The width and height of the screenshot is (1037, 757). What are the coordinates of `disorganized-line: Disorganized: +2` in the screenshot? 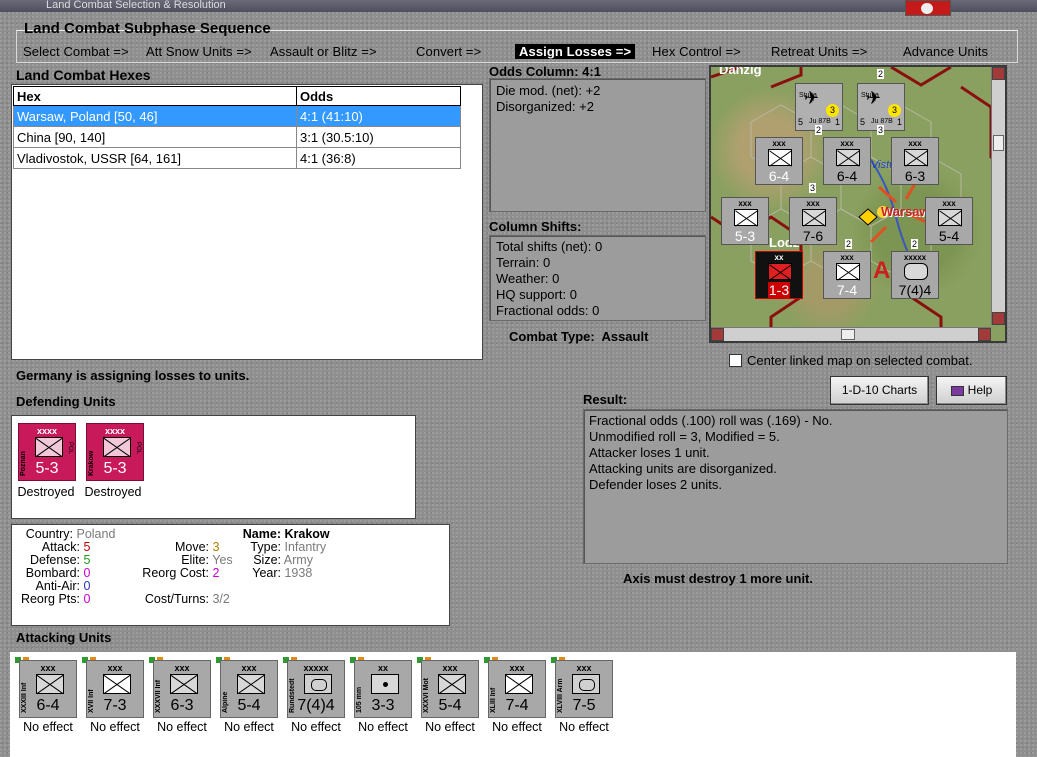 It's located at (545, 106).